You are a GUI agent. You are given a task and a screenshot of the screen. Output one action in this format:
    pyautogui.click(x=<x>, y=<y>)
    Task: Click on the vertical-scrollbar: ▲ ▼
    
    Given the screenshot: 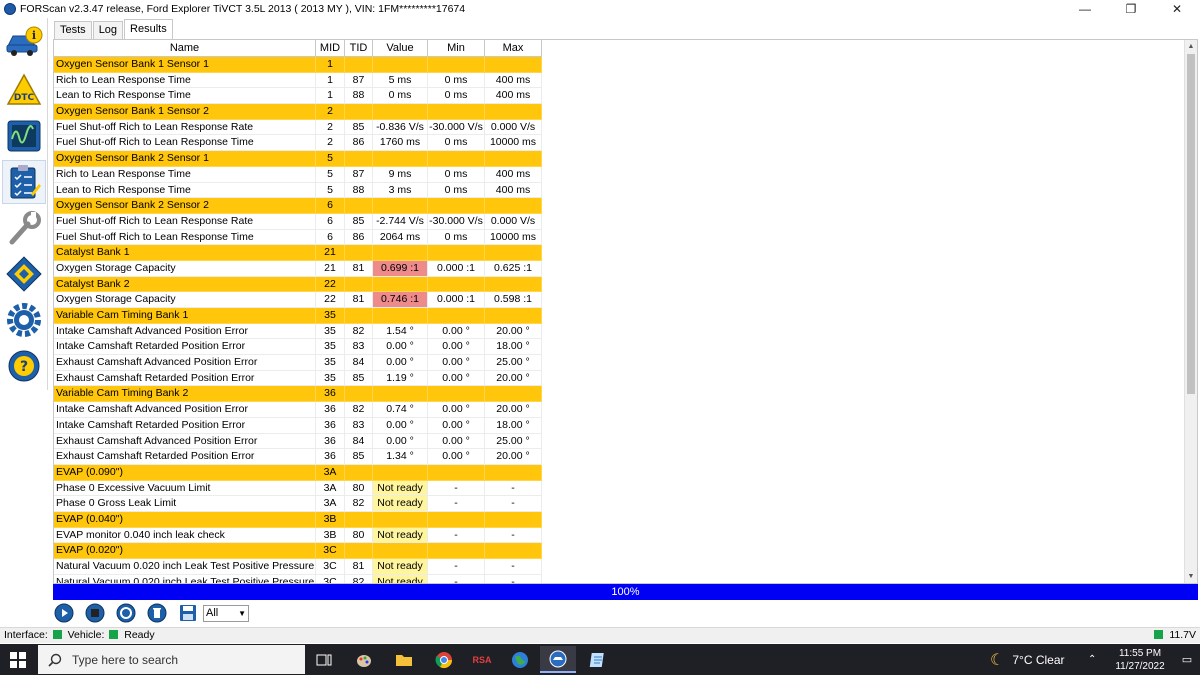 What is the action you would take?
    pyautogui.click(x=1190, y=311)
    